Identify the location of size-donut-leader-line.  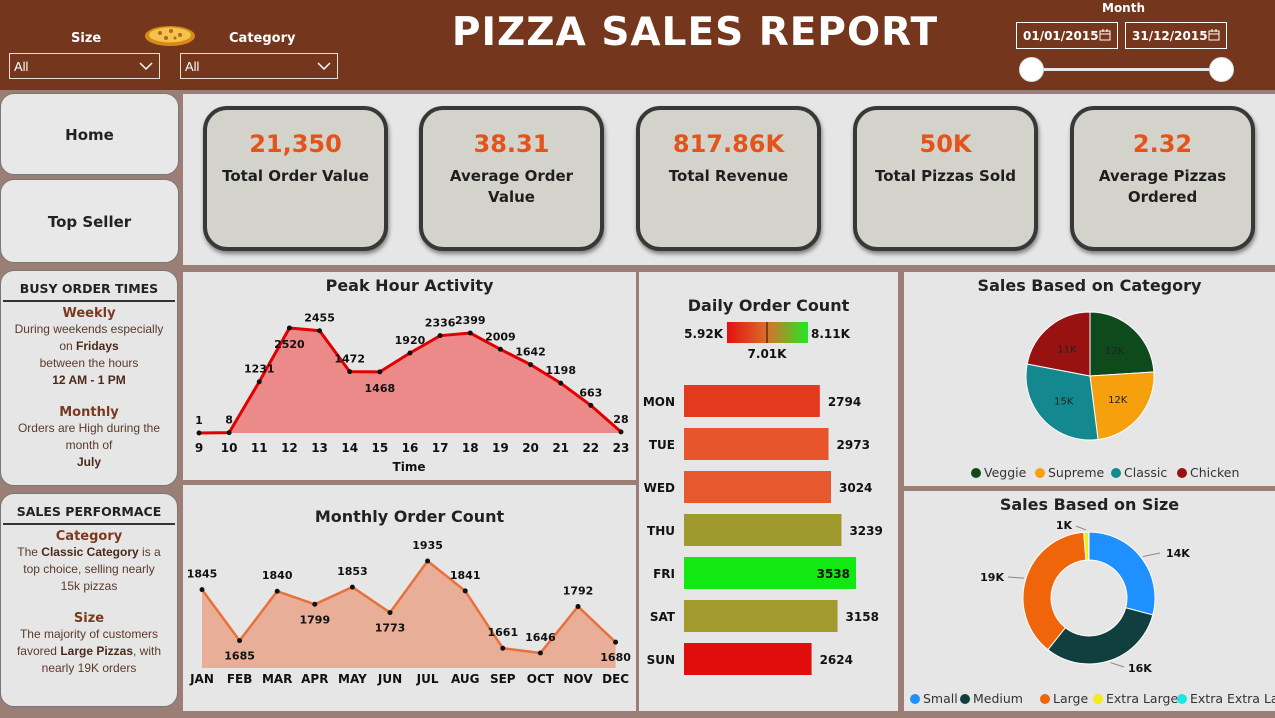
(1015, 577).